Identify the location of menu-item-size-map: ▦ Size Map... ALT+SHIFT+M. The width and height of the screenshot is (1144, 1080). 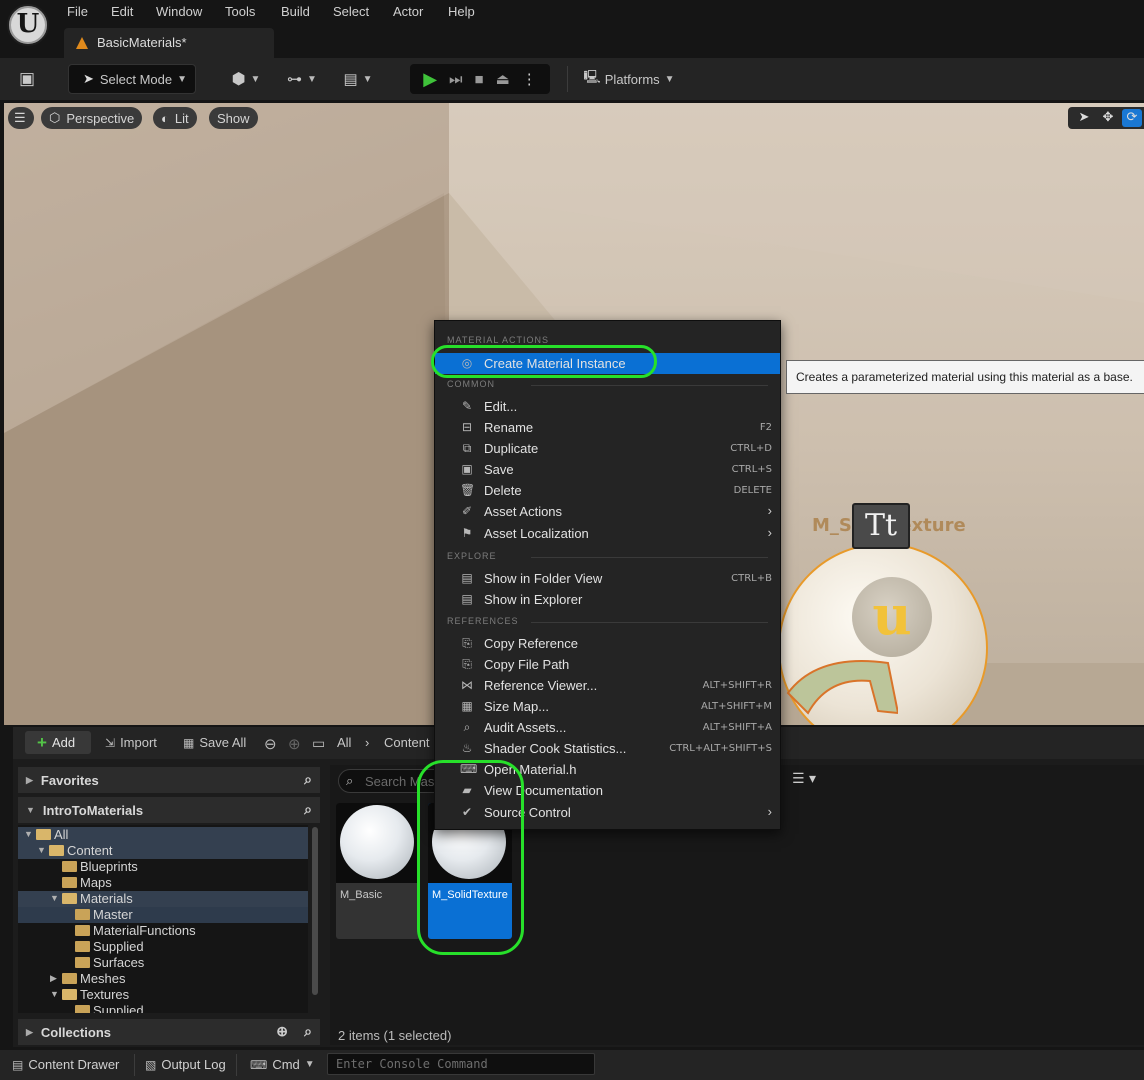
(607, 706).